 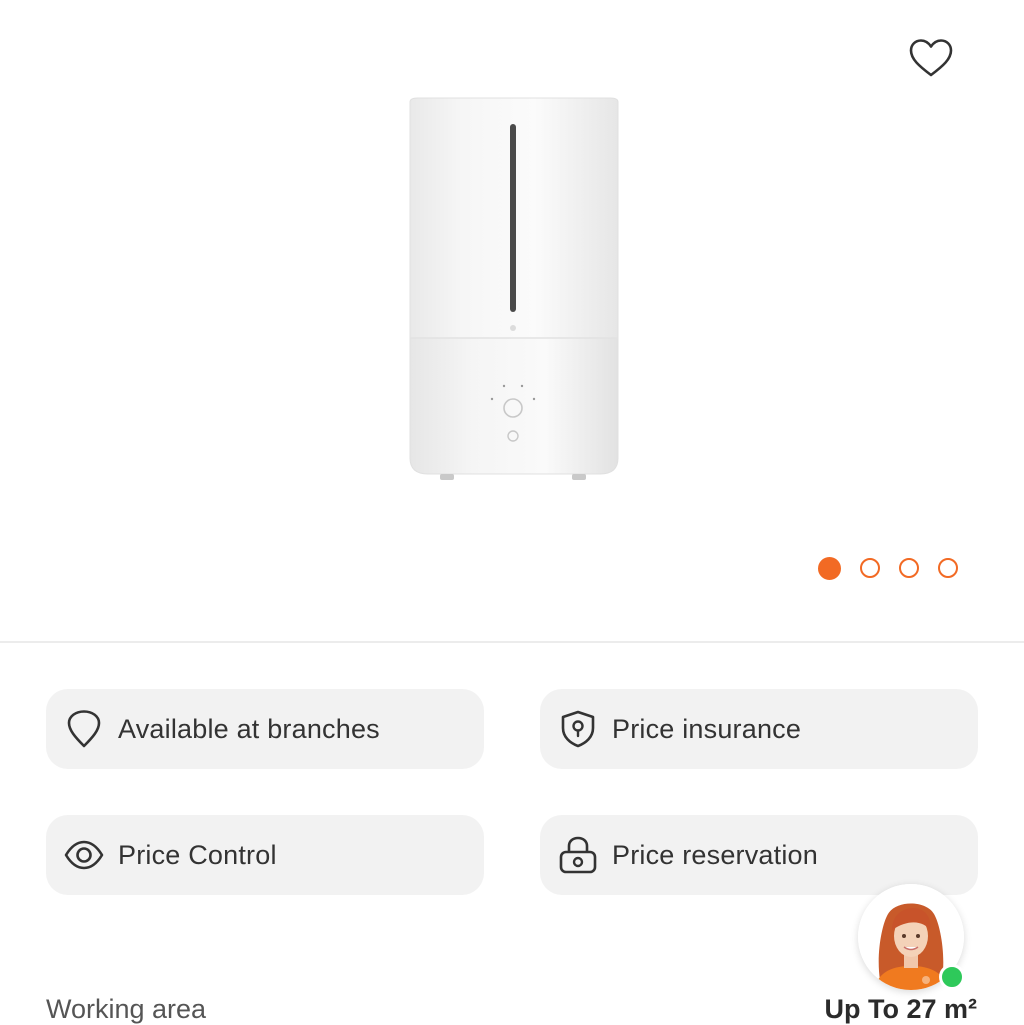 I want to click on feature-label: Price reservation, so click(x=715, y=854).